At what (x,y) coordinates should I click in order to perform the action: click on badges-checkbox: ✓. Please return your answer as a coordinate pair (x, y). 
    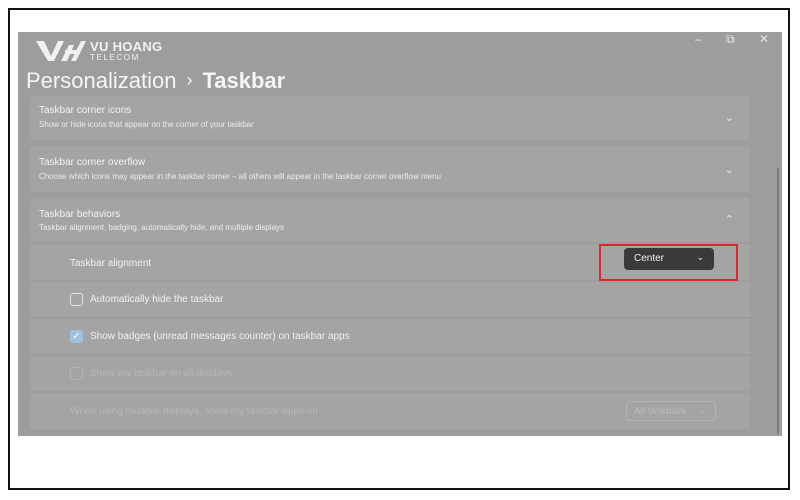
    Looking at the image, I should click on (76, 336).